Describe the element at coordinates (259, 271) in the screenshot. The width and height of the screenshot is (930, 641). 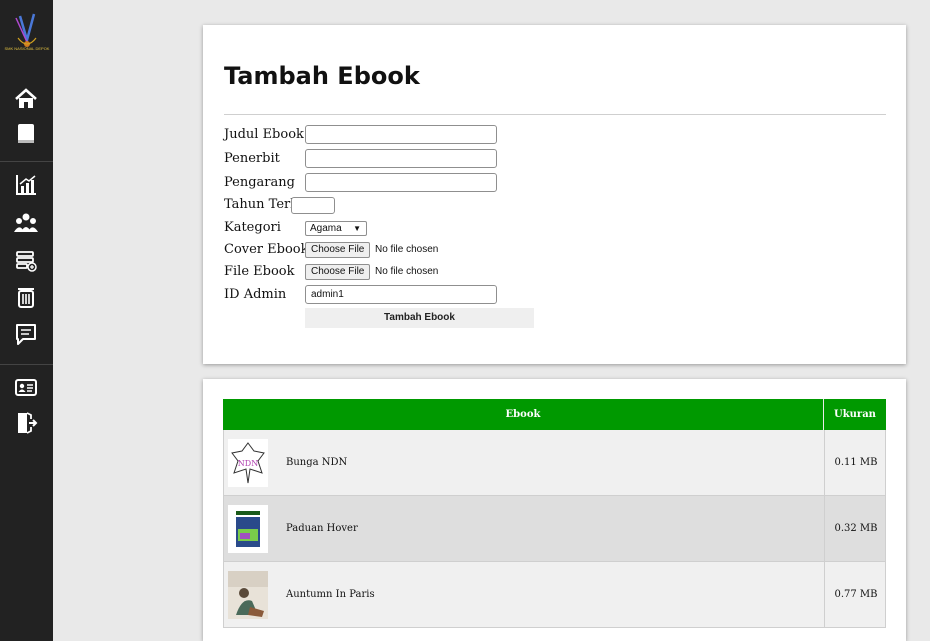
I see `file-label: File Ebook` at that location.